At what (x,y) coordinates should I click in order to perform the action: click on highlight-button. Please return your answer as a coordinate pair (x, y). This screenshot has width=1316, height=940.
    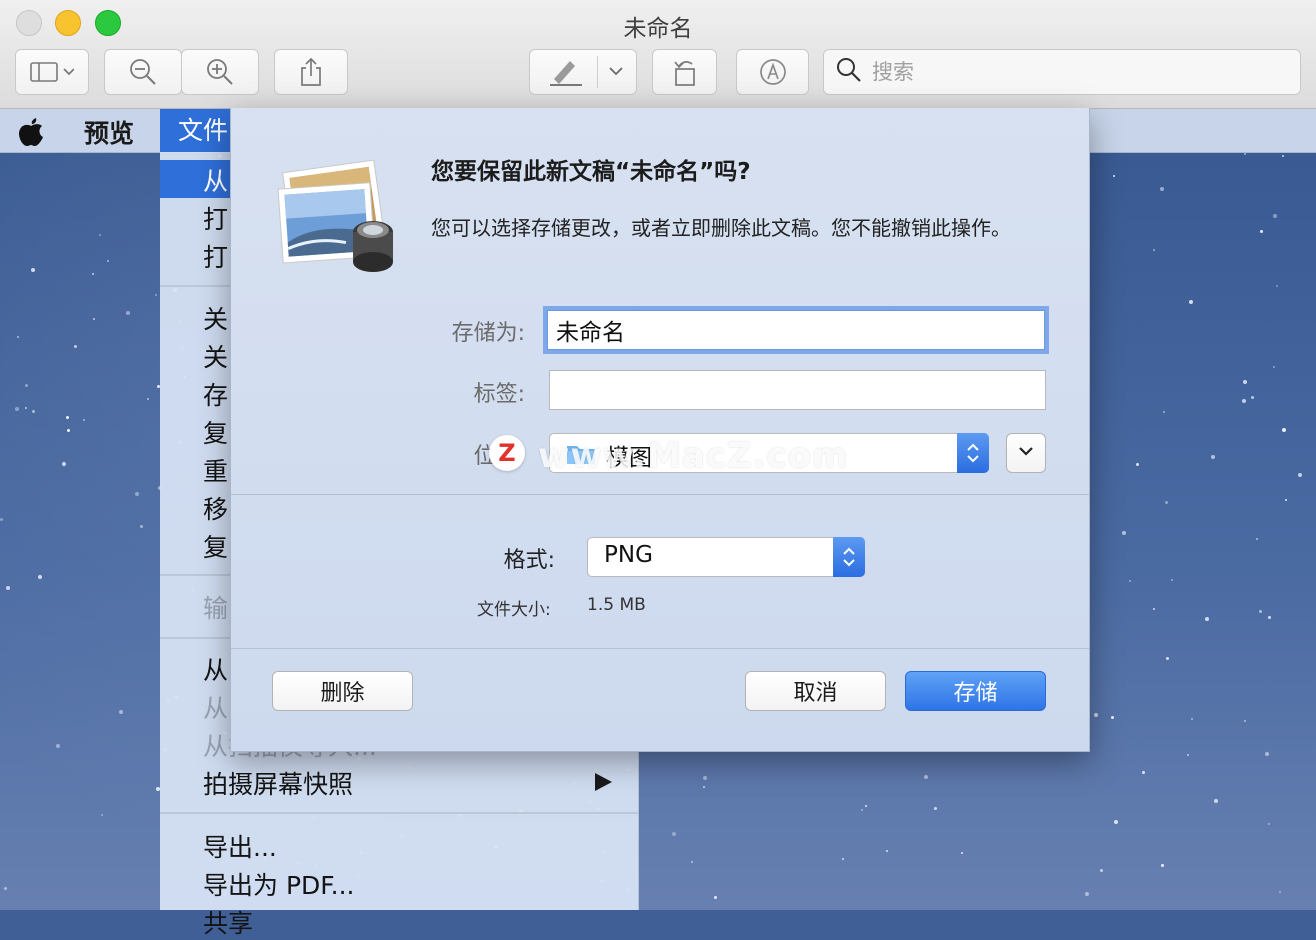
    Looking at the image, I should click on (583, 72).